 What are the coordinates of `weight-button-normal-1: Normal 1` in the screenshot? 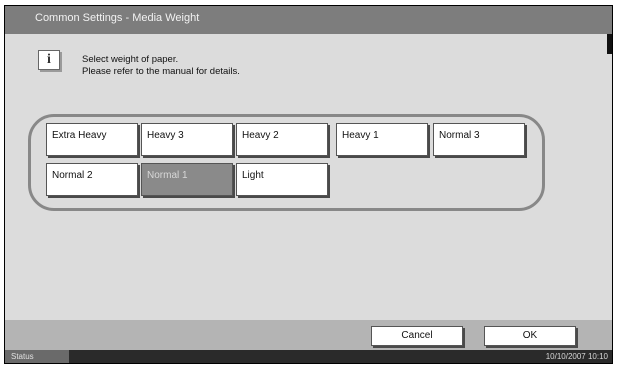 It's located at (187, 179).